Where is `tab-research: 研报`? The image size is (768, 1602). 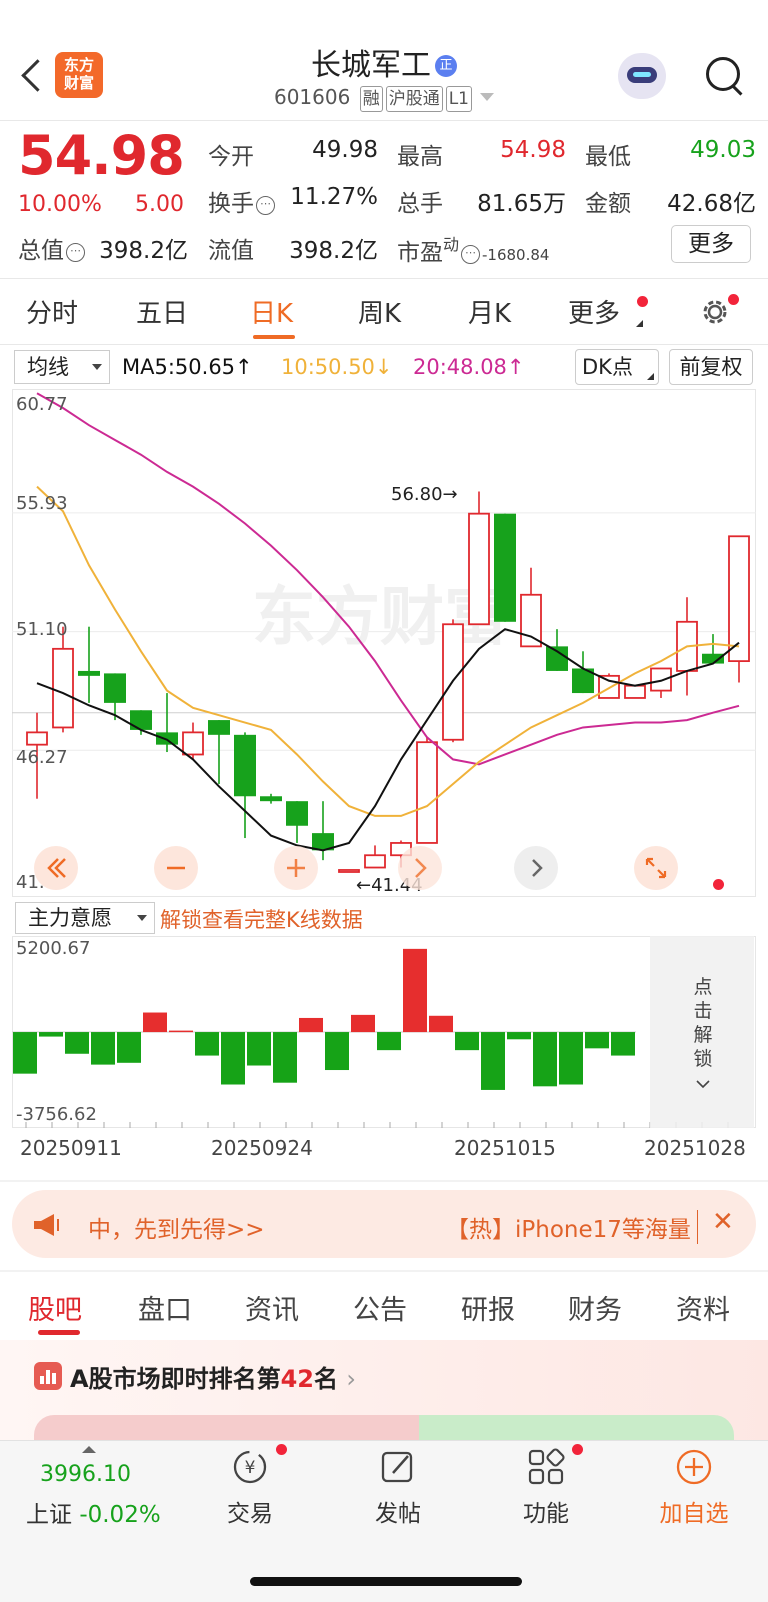
tab-research: 研报 is located at coordinates (488, 1307).